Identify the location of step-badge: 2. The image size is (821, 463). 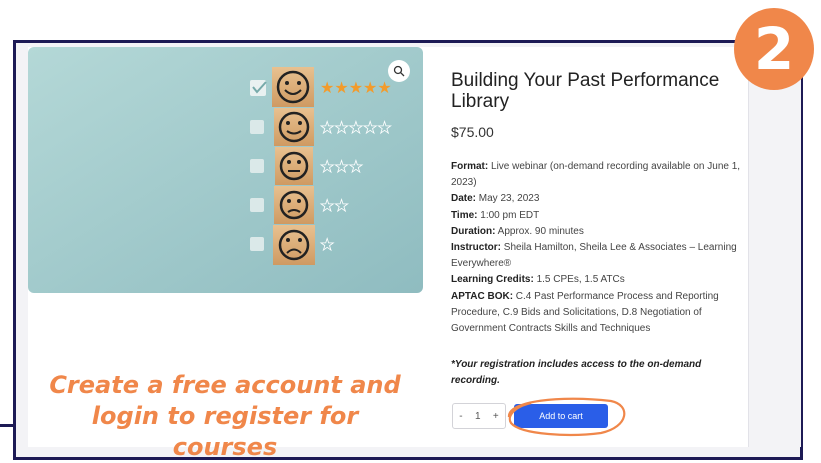
(774, 49).